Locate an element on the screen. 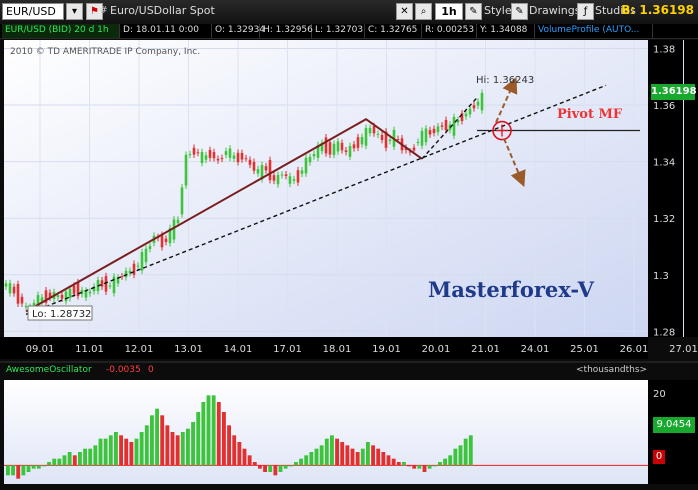 This screenshot has width=698, height=490. time-tick-label: 25.01 is located at coordinates (584, 349).